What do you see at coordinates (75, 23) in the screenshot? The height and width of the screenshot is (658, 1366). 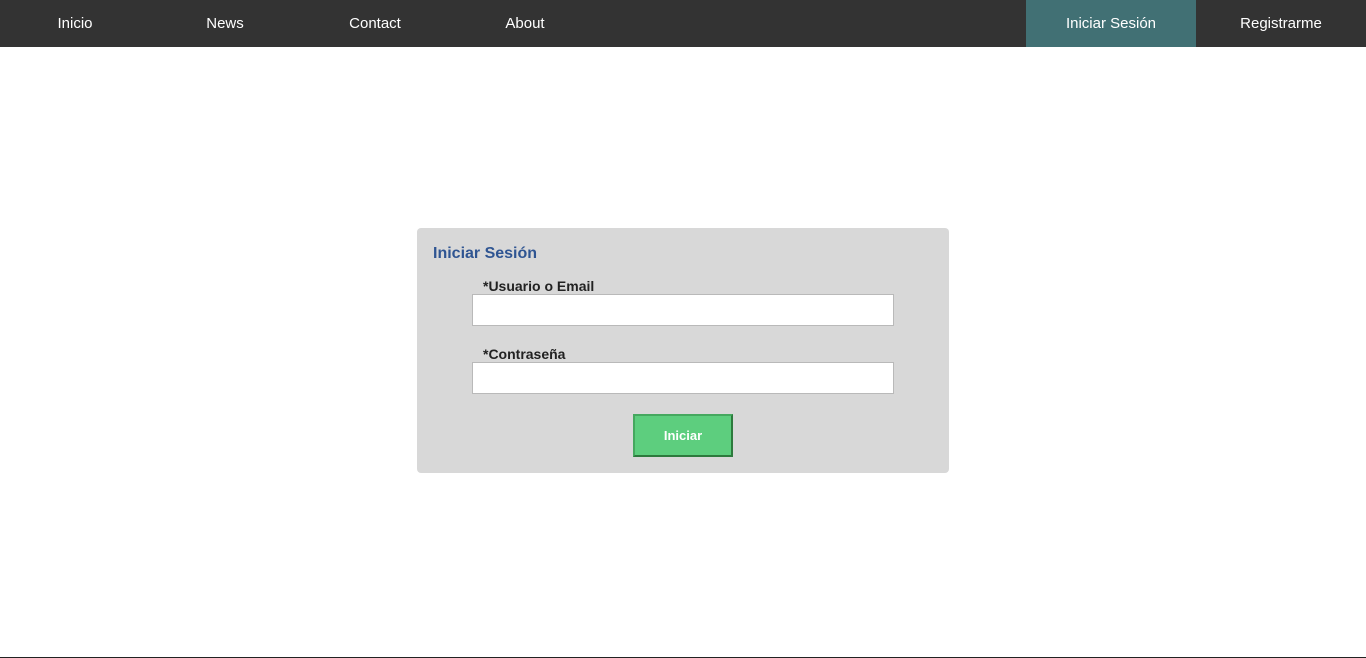 I see `nav-item-inicio: Inicio` at bounding box center [75, 23].